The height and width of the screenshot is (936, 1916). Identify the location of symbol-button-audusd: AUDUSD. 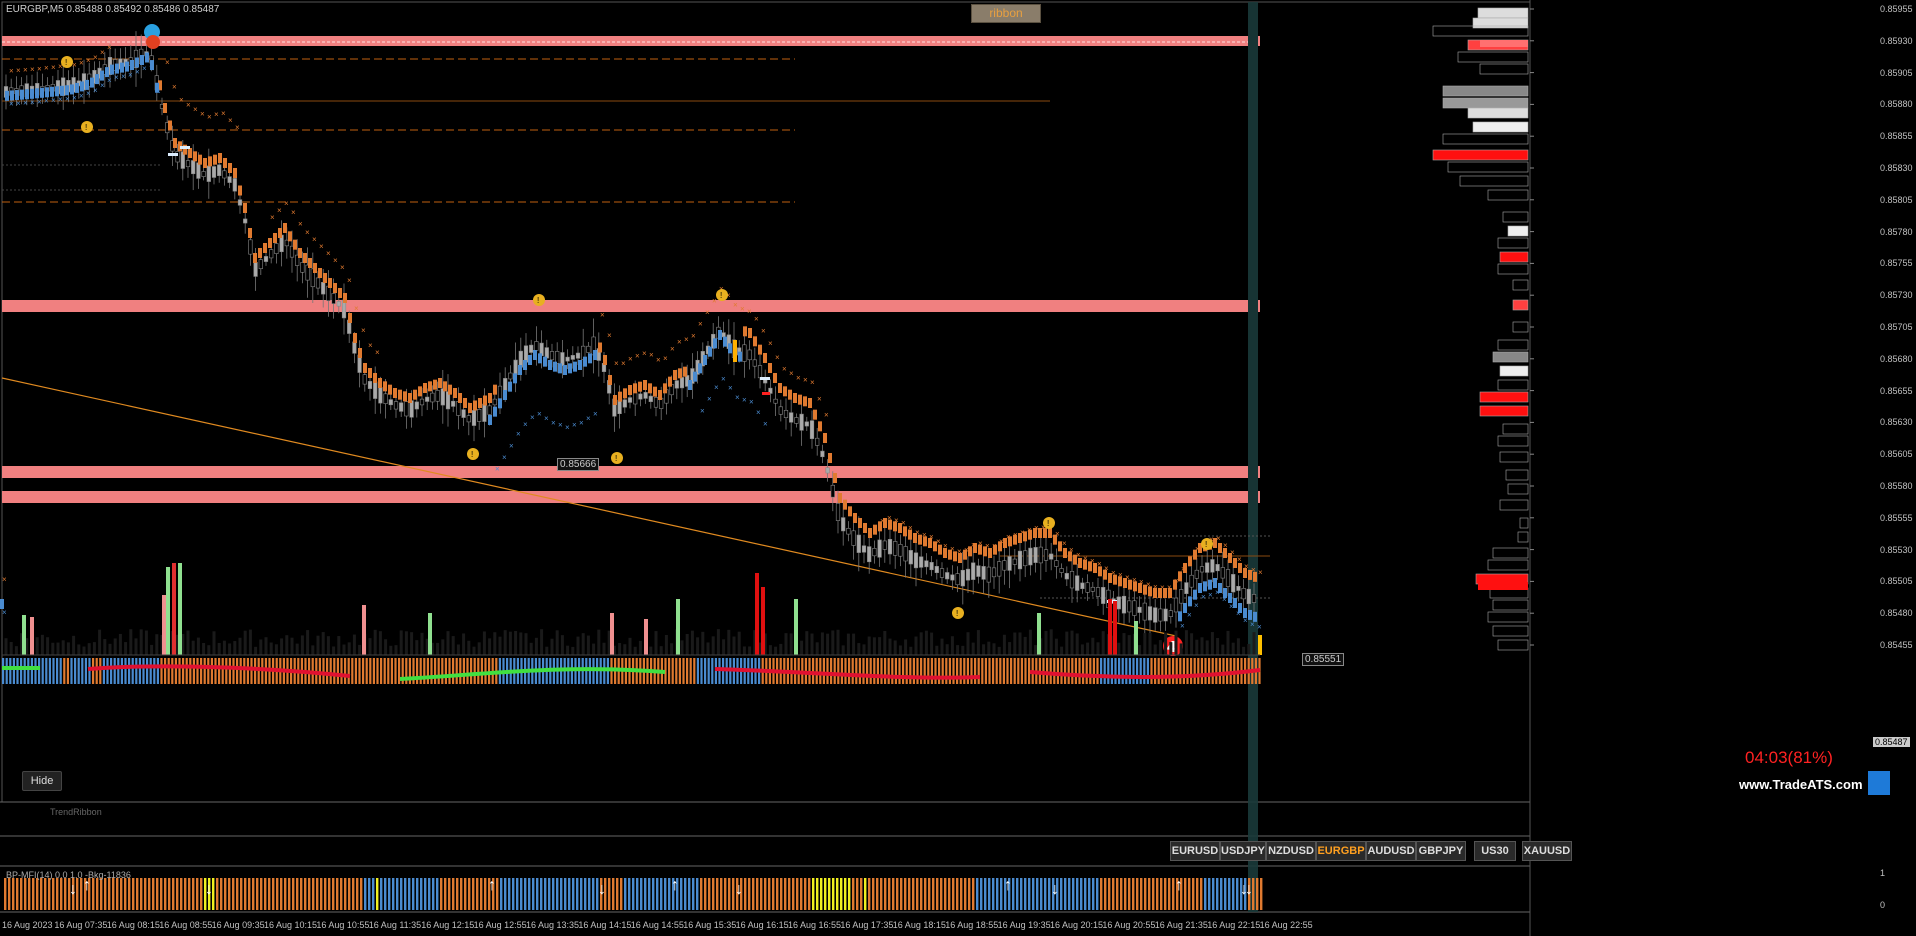
(1391, 851).